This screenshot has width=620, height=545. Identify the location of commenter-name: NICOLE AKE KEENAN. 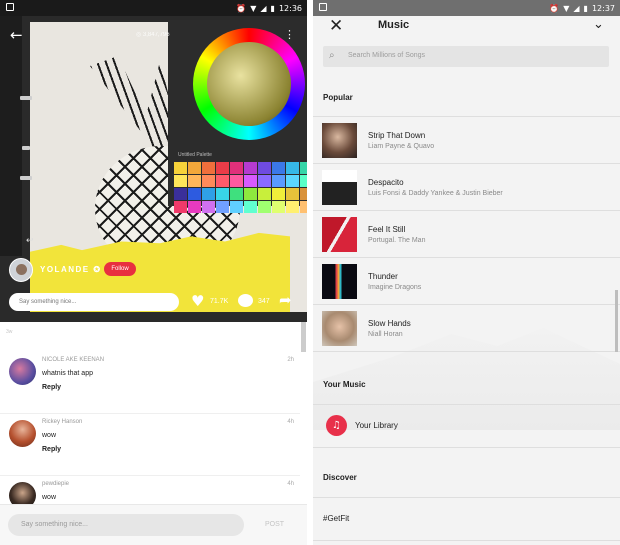
(73, 360).